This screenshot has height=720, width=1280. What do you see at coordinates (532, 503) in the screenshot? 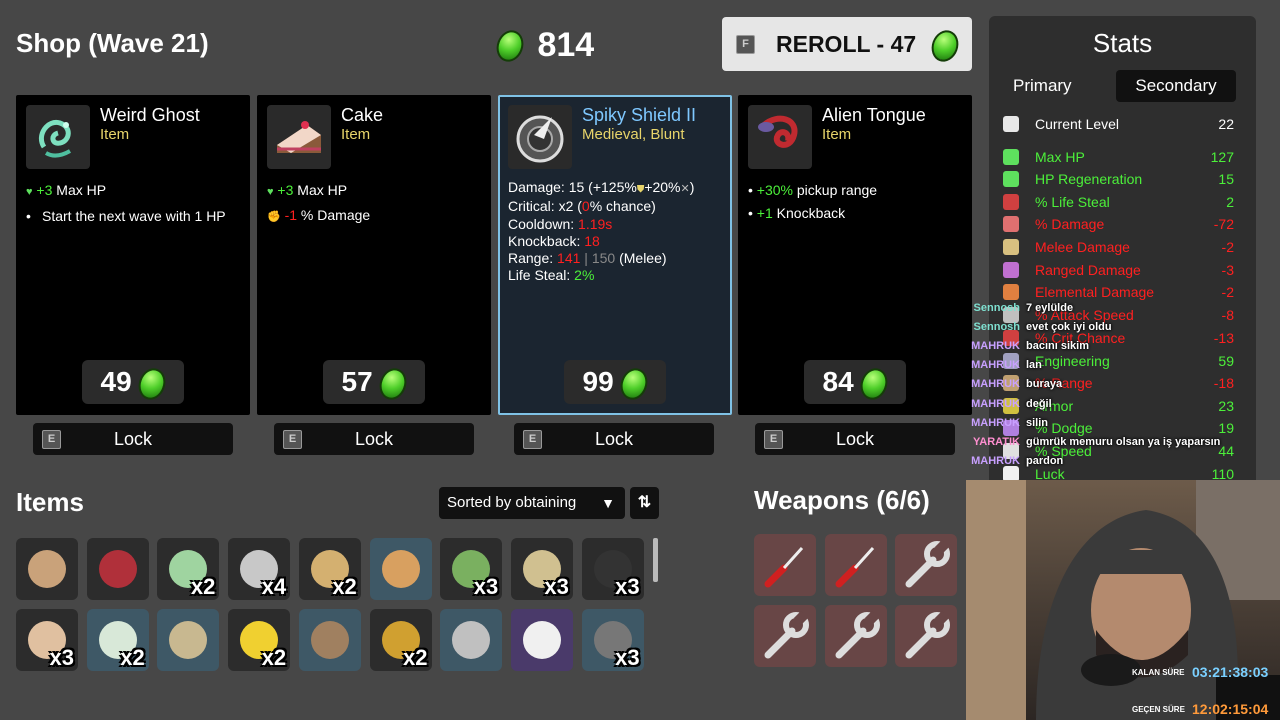
I see `sort-dropdown: Sorted by obtaining ▼` at bounding box center [532, 503].